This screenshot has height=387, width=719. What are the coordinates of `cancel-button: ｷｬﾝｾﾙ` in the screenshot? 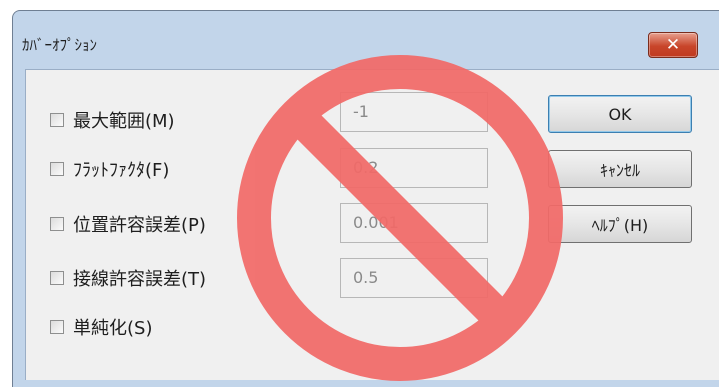 It's located at (620, 169).